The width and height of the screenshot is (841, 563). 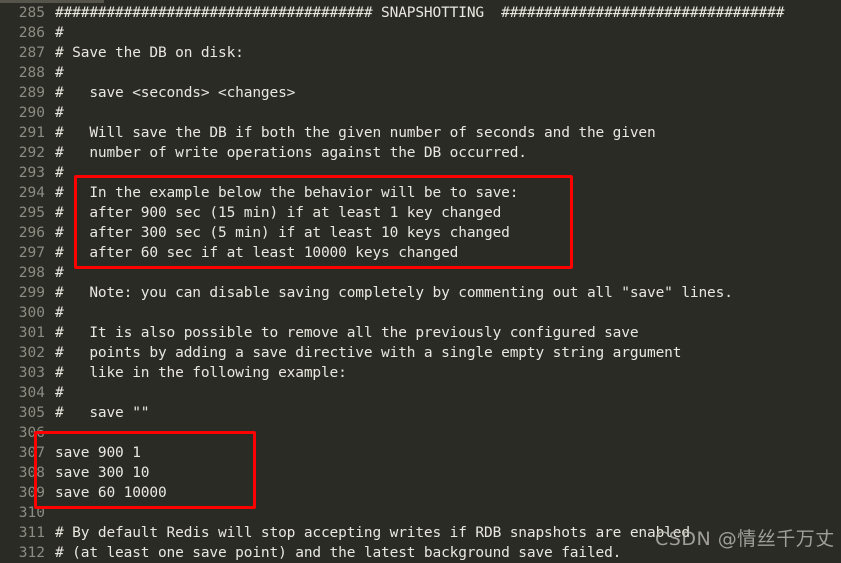 I want to click on line-text: # save <seconds> <changes>, so click(x=175, y=93).